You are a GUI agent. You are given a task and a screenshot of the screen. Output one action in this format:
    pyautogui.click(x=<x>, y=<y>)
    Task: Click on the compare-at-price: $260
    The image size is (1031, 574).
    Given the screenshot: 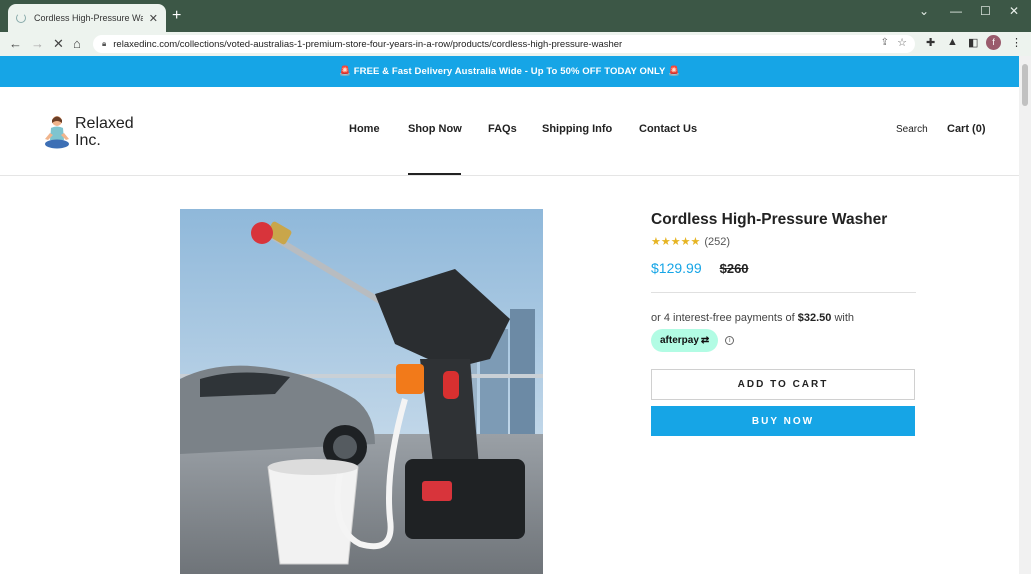 What is the action you would take?
    pyautogui.click(x=734, y=268)
    